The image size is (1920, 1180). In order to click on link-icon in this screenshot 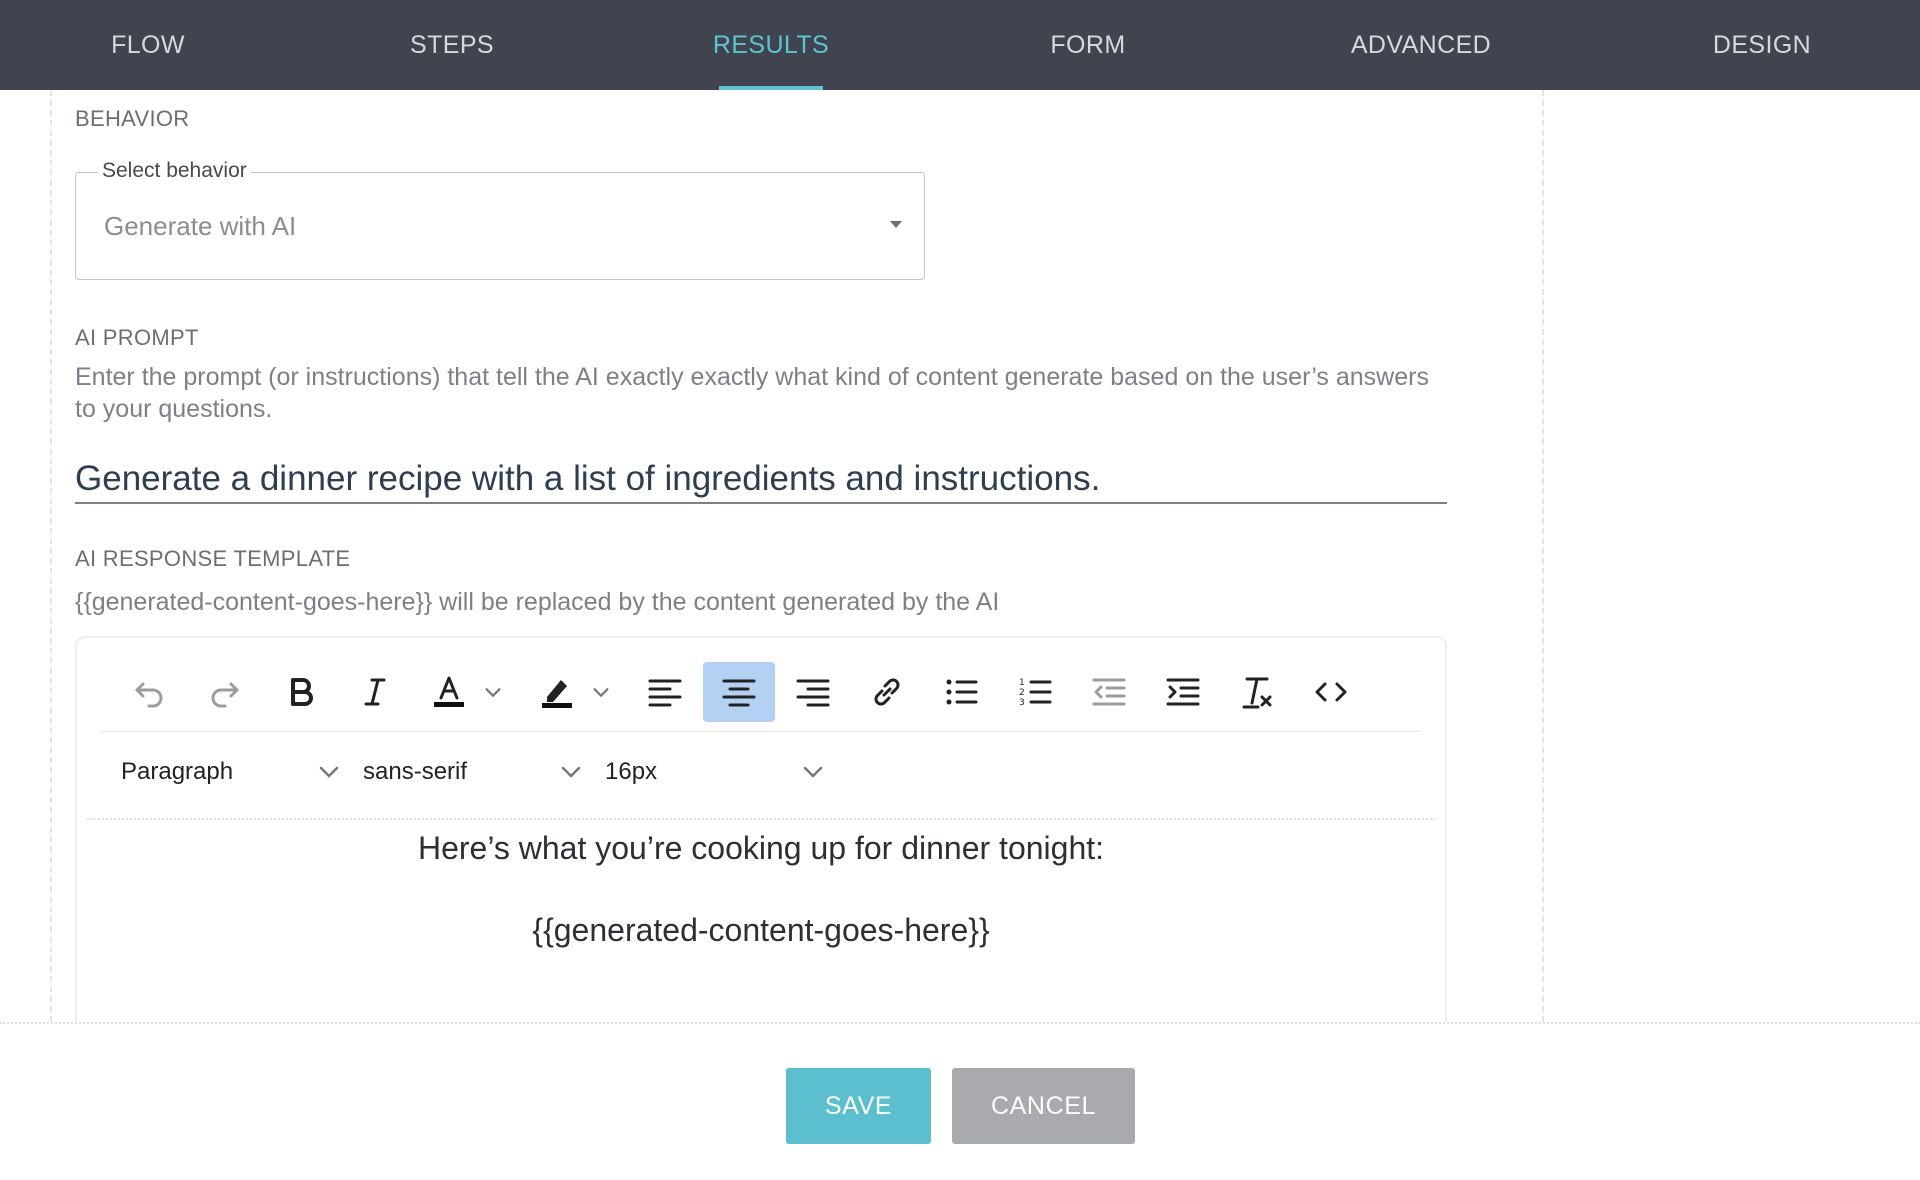, I will do `click(887, 692)`.